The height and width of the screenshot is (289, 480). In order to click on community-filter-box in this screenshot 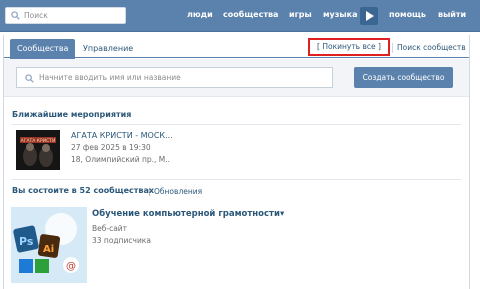, I will do `click(174, 77)`.